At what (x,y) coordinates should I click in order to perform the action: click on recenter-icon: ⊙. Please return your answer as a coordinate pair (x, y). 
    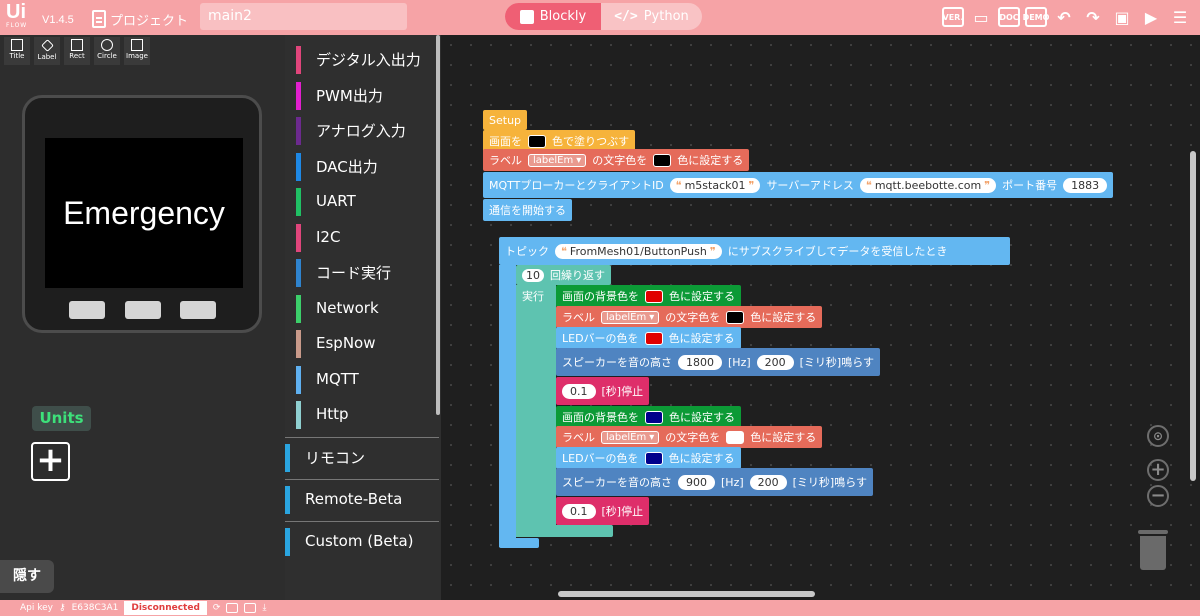
    Looking at the image, I should click on (1158, 436).